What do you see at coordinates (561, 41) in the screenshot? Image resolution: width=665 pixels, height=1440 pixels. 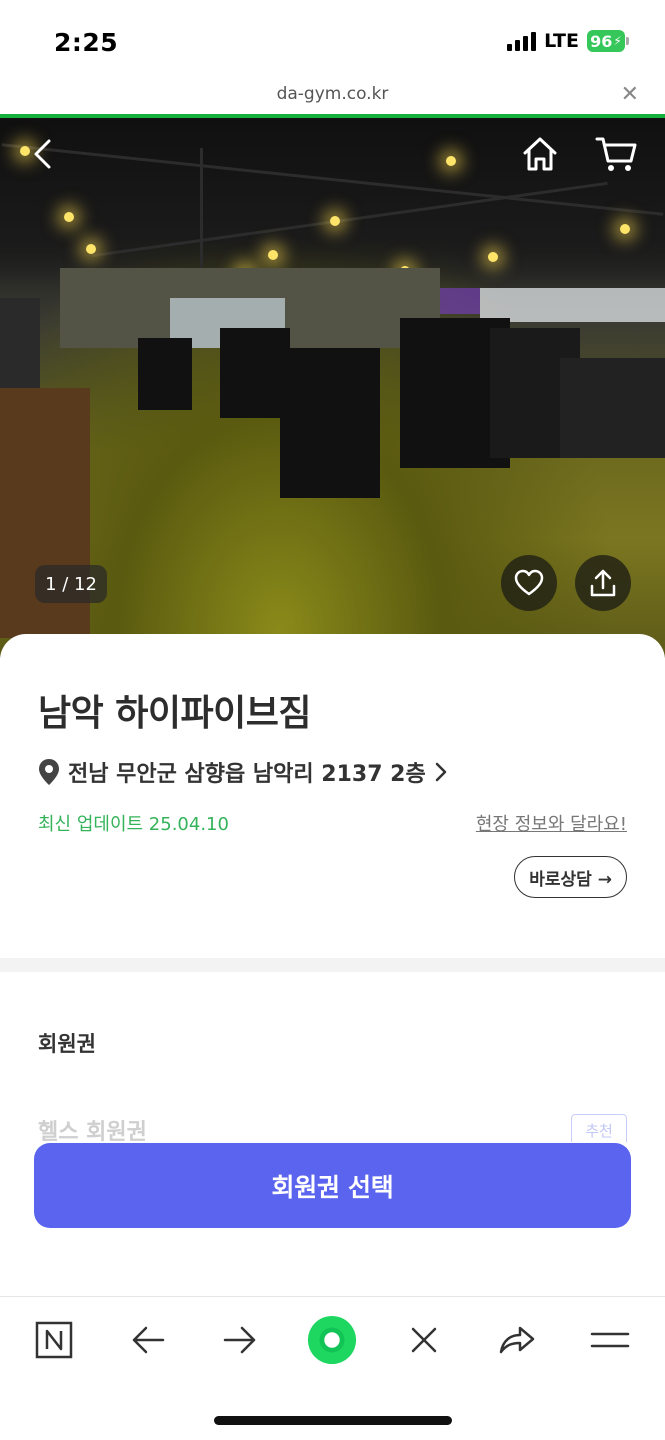 I see `network-label: LTE` at bounding box center [561, 41].